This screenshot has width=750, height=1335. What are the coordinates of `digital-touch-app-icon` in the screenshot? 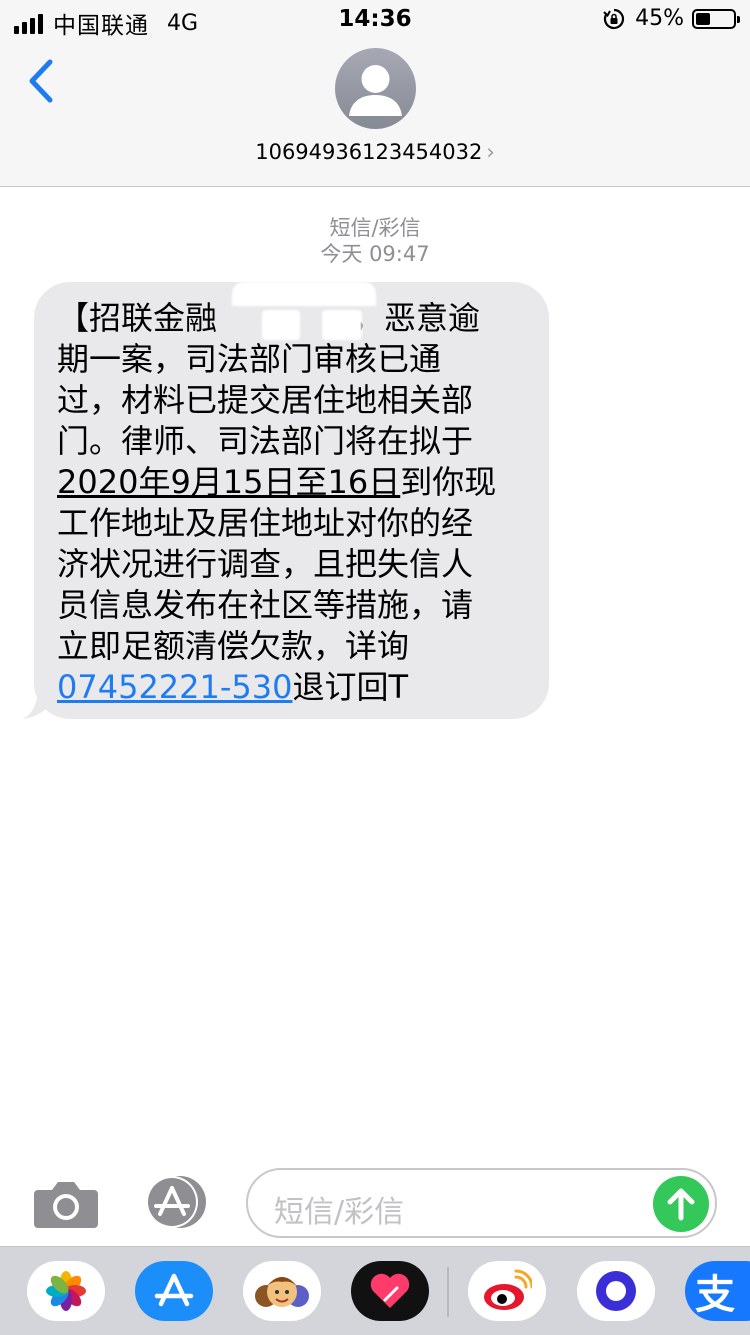 It's located at (390, 1291).